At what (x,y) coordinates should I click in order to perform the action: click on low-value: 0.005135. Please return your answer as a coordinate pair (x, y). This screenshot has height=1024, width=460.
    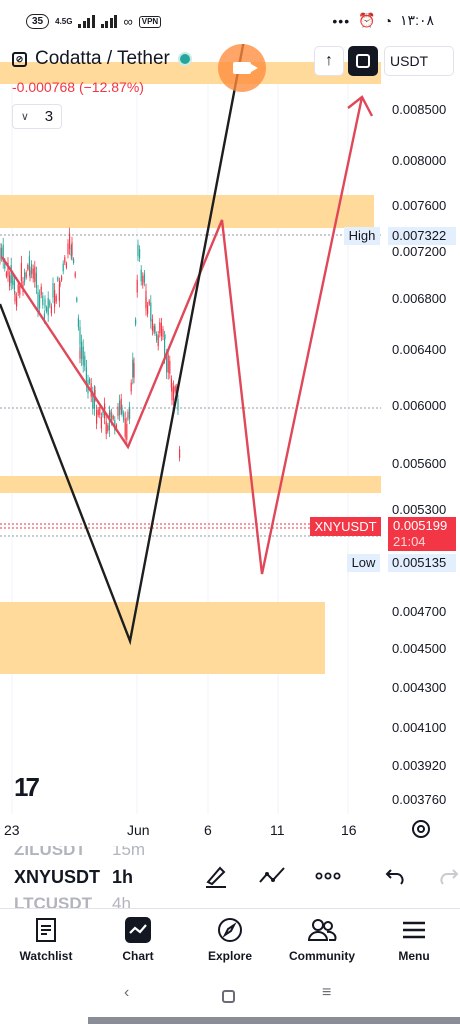
    Looking at the image, I should click on (422, 563).